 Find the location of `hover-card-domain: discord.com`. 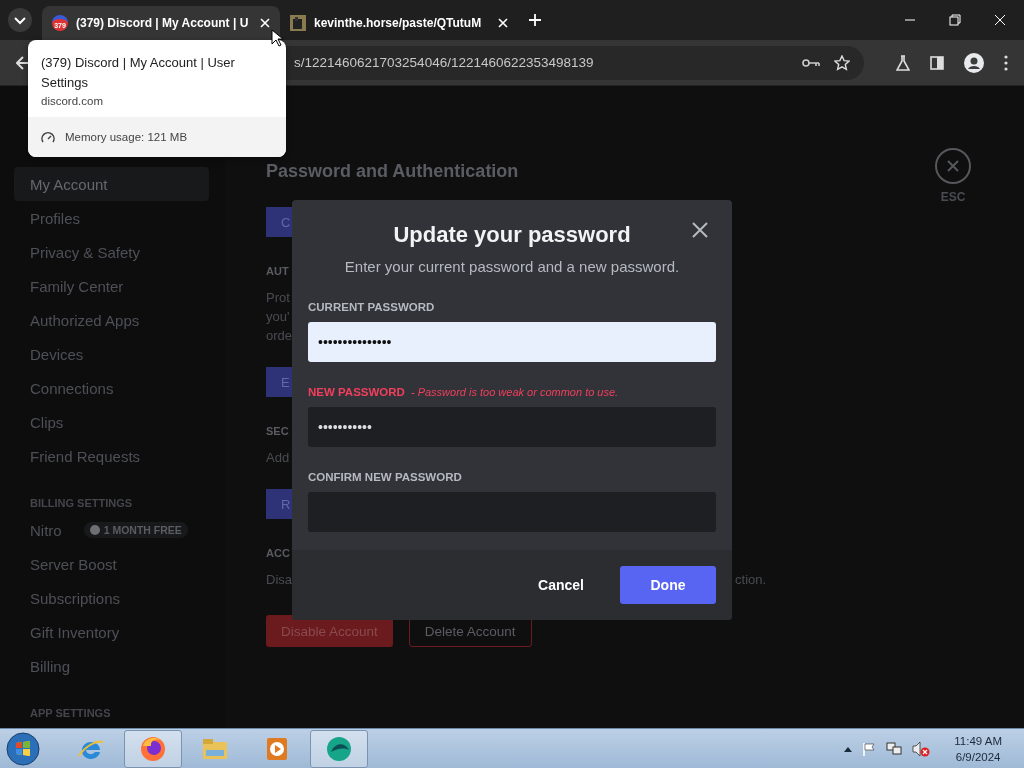

hover-card-domain: discord.com is located at coordinates (72, 101).